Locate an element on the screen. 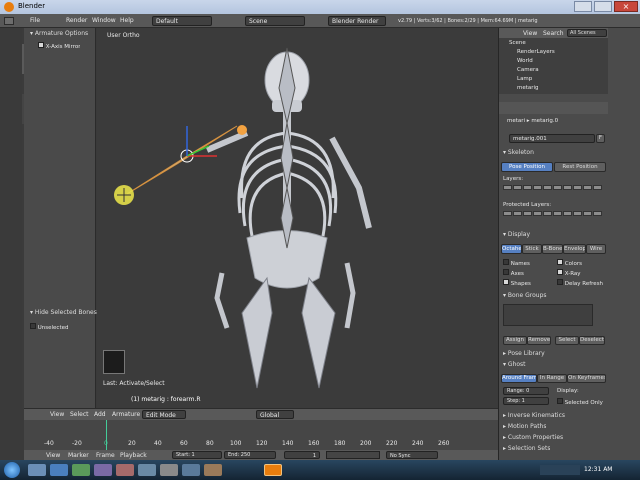 Image resolution: width=640 pixels, height=480 pixels. blender-taskbar-icon is located at coordinates (273, 470).